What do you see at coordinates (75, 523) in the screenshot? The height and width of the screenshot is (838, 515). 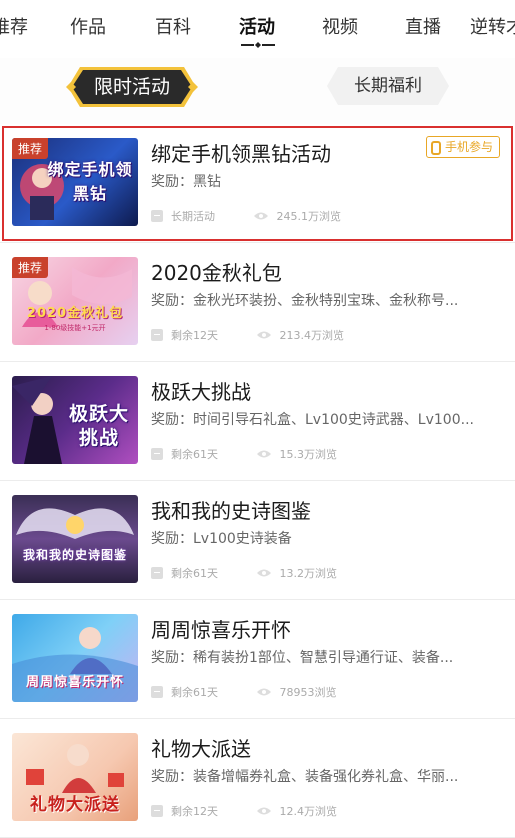 I see `wings-illustration` at bounding box center [75, 523].